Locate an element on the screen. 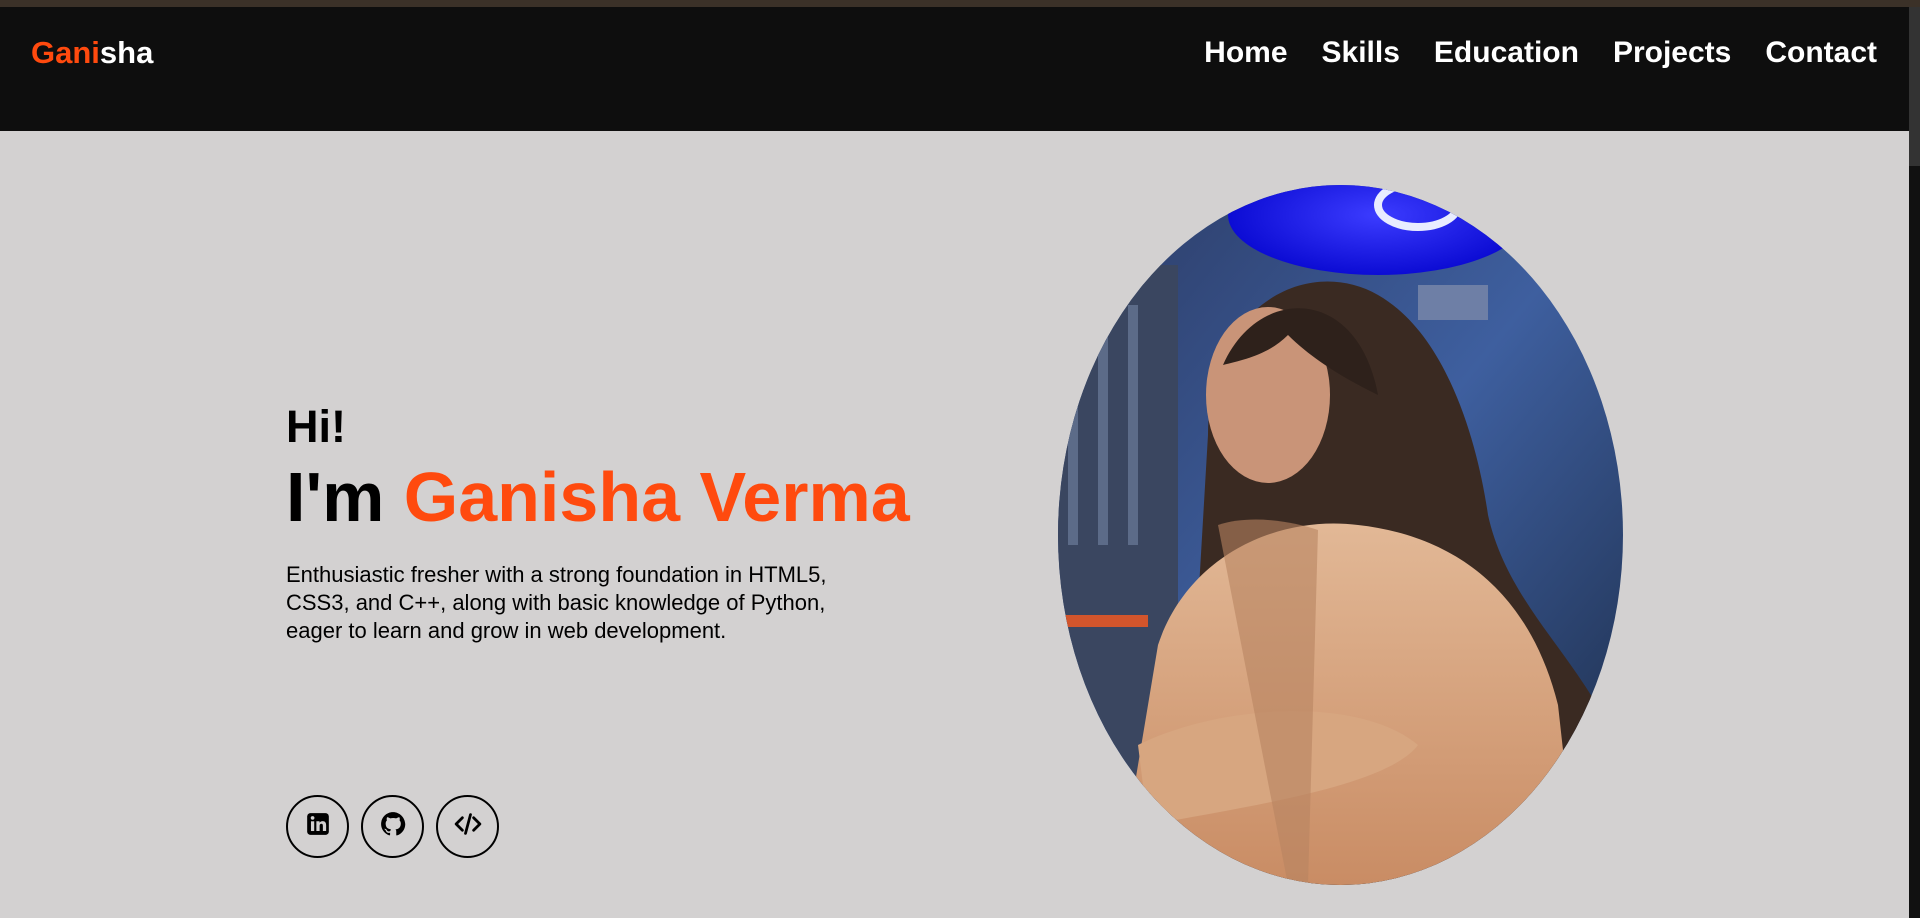 Image resolution: width=1920 pixels, height=918 pixels. nav-skills: Skills is located at coordinates (1361, 53).